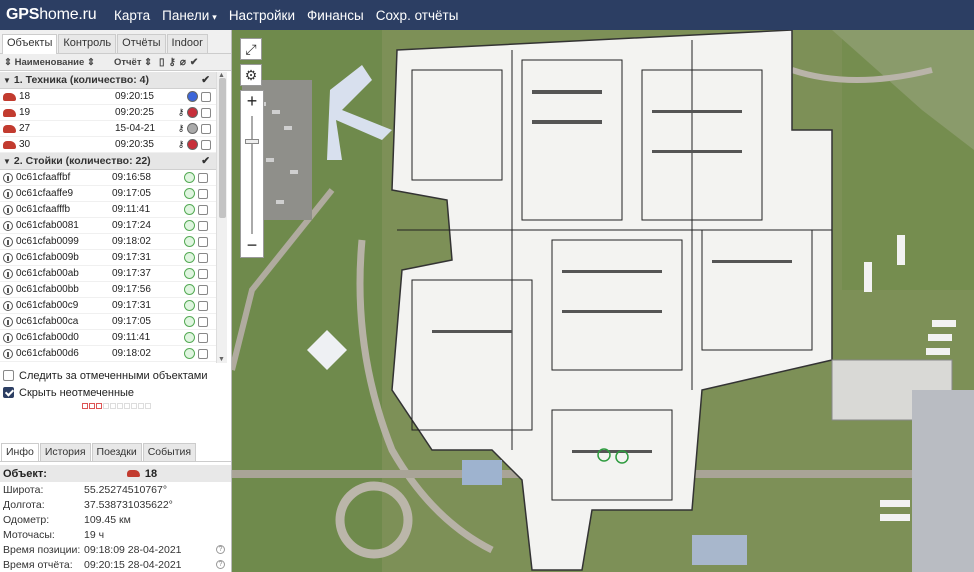 The image size is (974, 572). What do you see at coordinates (136, 62) in the screenshot?
I see `column-report: Отчёт ⇕` at bounding box center [136, 62].